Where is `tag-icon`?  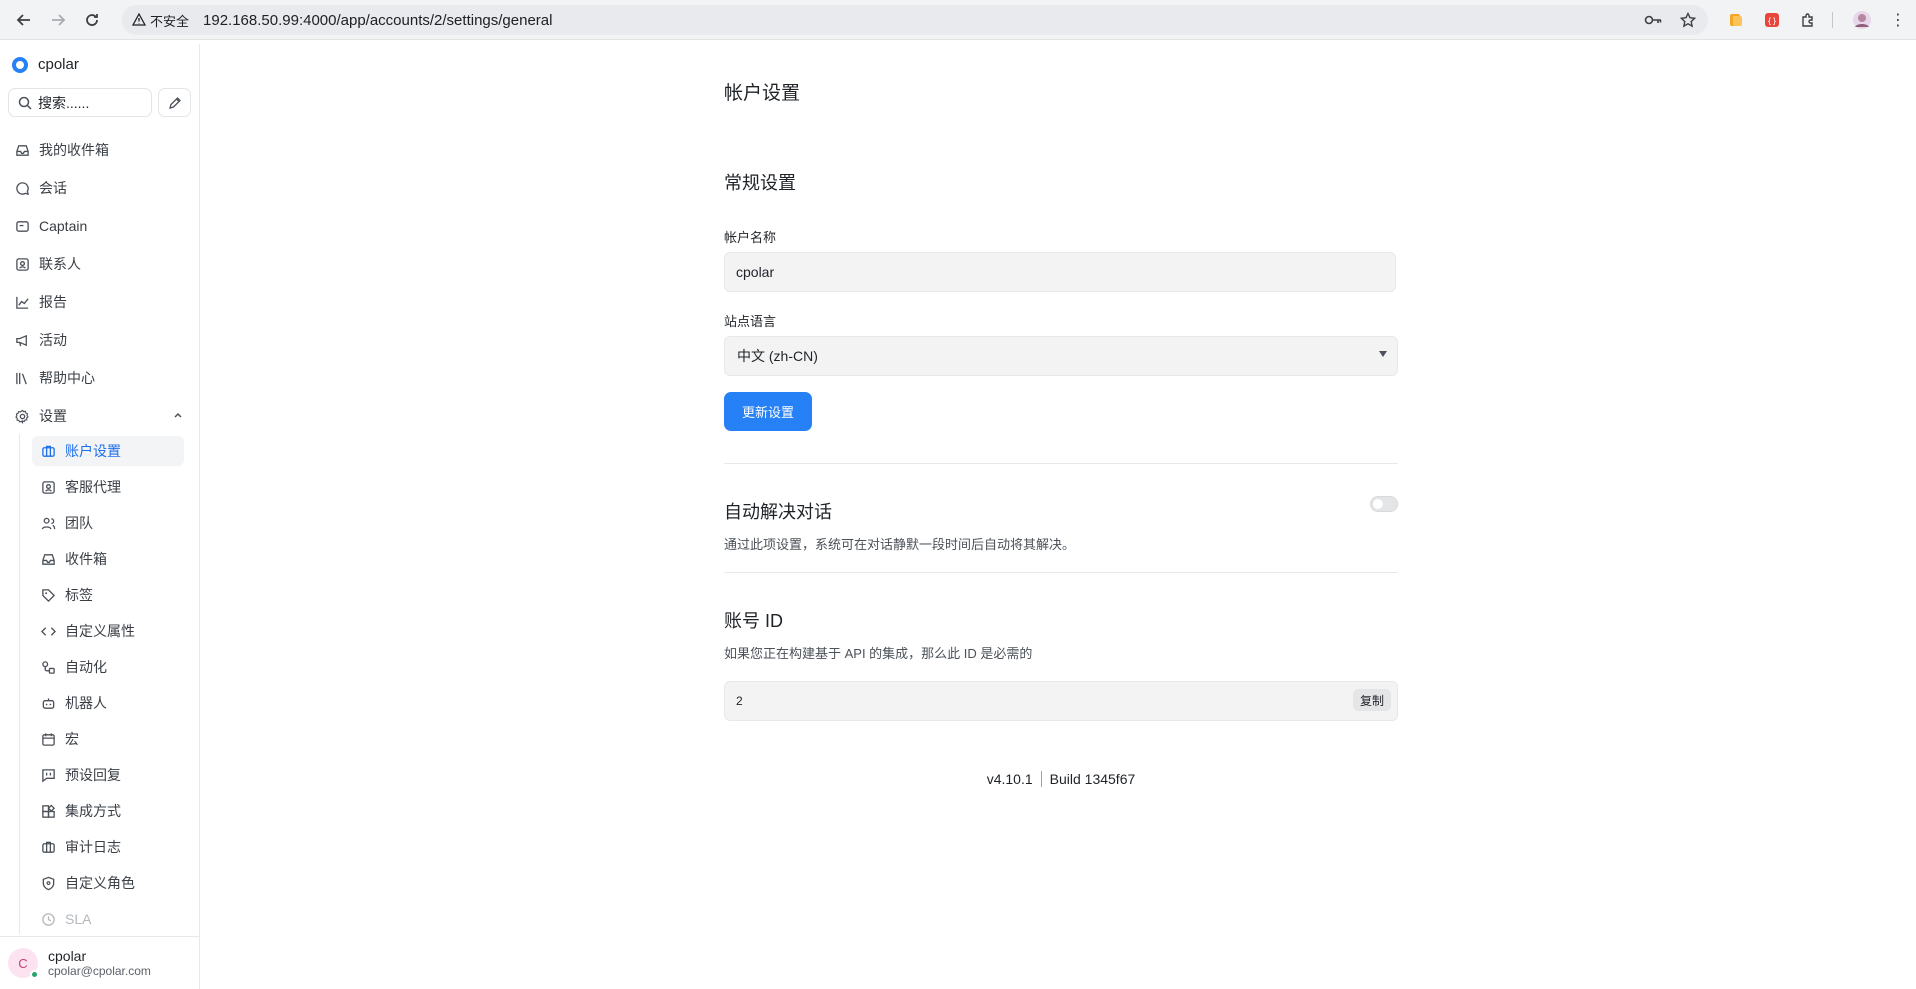 tag-icon is located at coordinates (48, 595).